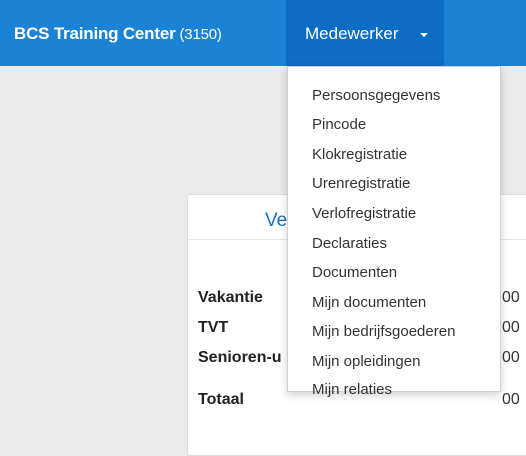 The height and width of the screenshot is (456, 526). I want to click on menu-item-mijn-relaties: Mijn relaties, so click(352, 389).